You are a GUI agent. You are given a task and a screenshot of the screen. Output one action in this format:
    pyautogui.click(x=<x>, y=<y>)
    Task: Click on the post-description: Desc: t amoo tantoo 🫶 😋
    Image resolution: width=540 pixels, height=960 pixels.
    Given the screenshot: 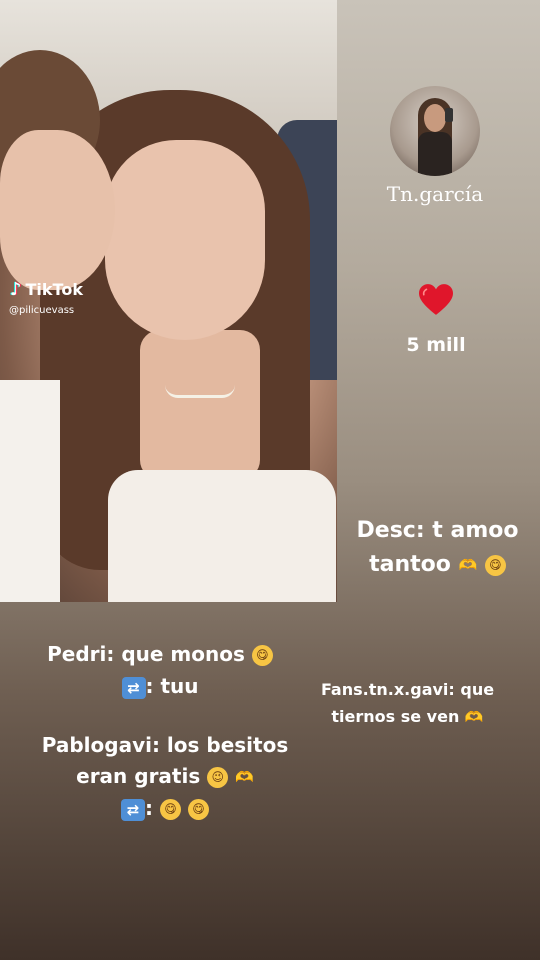 What is the action you would take?
    pyautogui.click(x=437, y=548)
    